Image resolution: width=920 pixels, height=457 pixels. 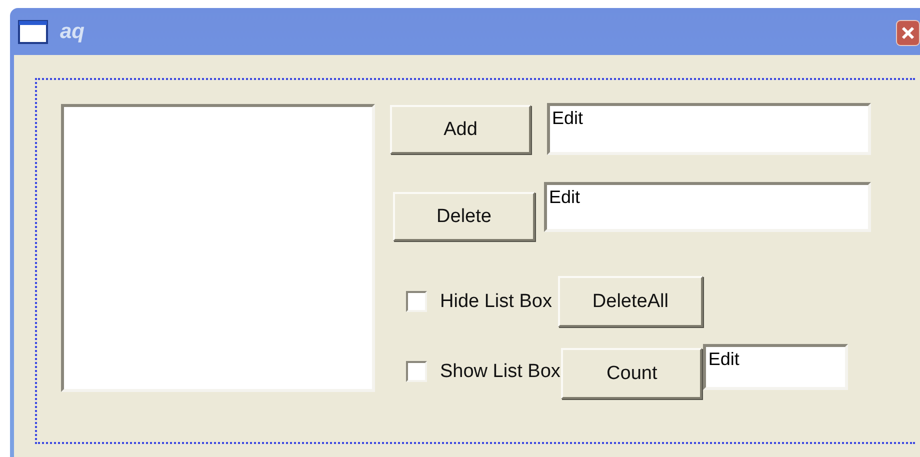 I want to click on window-icon, so click(x=33, y=32).